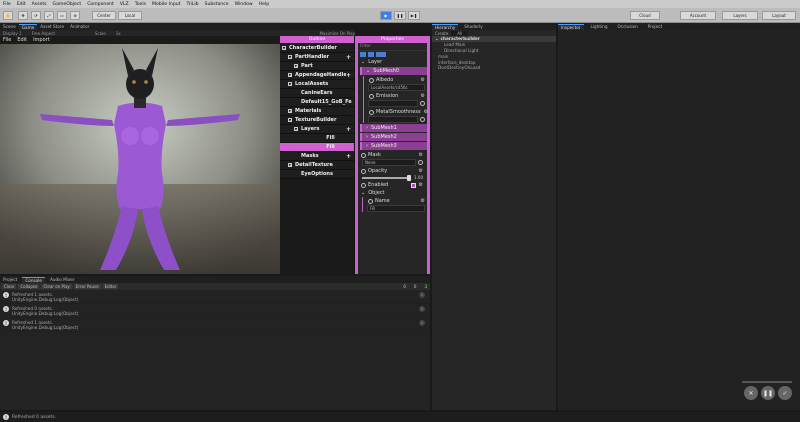 The width and height of the screenshot is (800, 422). What do you see at coordinates (393, 146) in the screenshot?
I see `submesh3-header: › SubMesh3` at bounding box center [393, 146].